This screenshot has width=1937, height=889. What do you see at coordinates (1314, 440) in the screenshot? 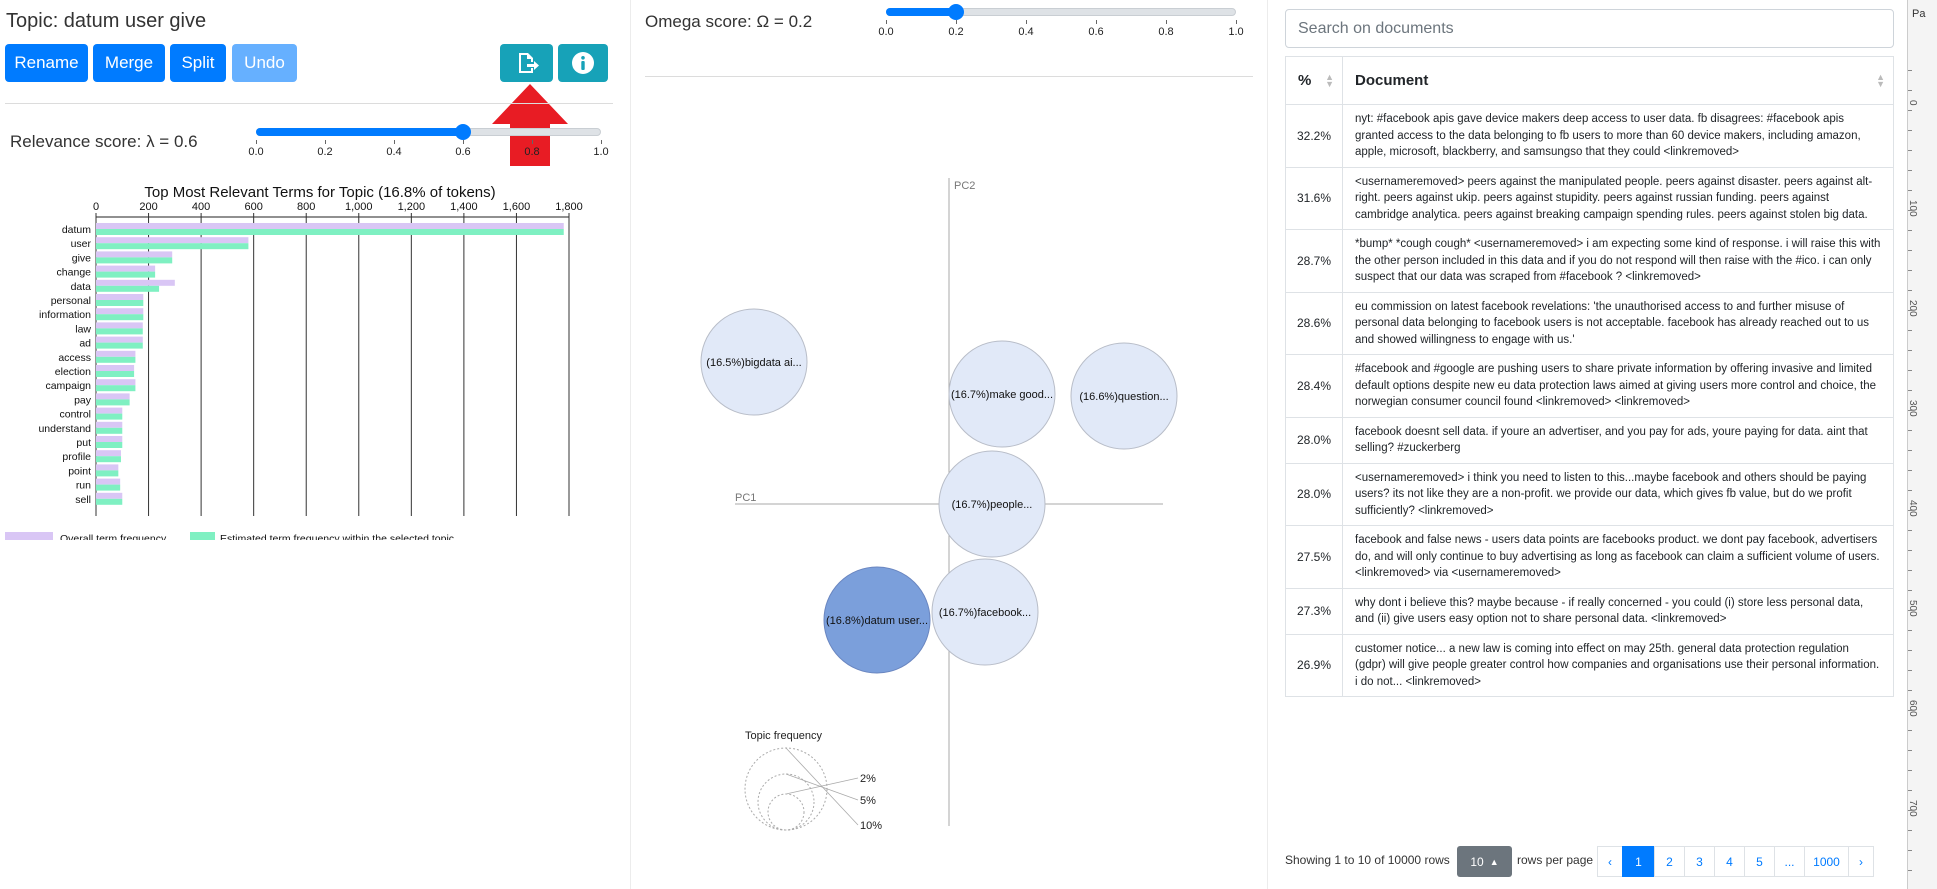
I see `row-percent: 28.0%` at bounding box center [1314, 440].